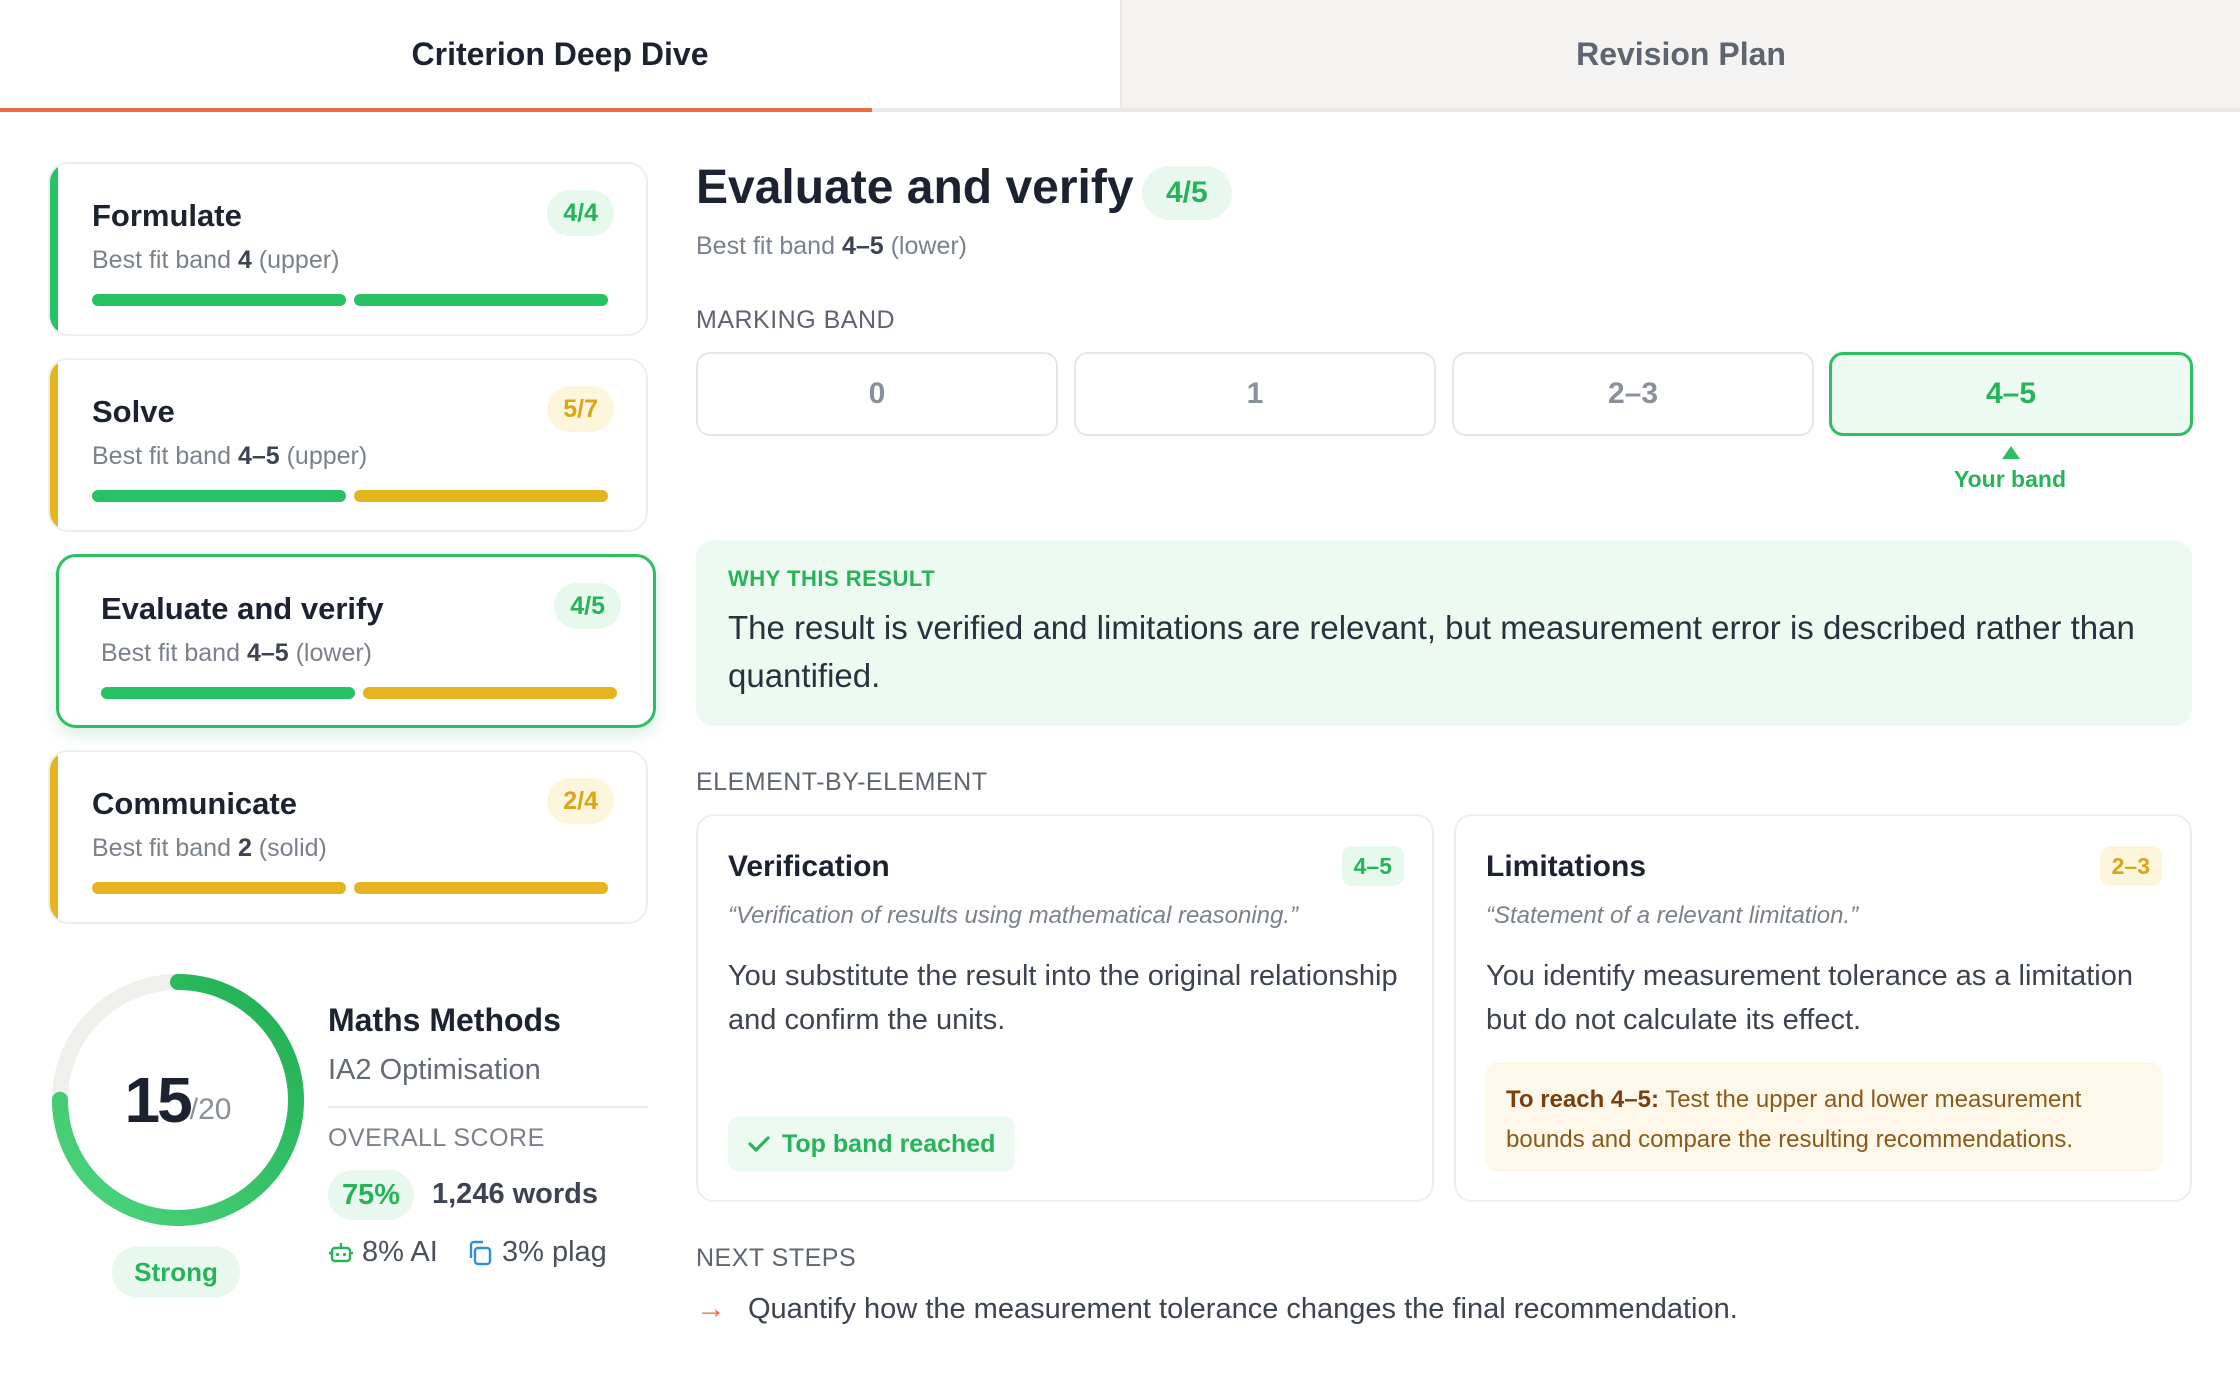 The height and width of the screenshot is (1384, 2240). Describe the element at coordinates (515, 1194) in the screenshot. I see `word-count: 1,246 words` at that location.